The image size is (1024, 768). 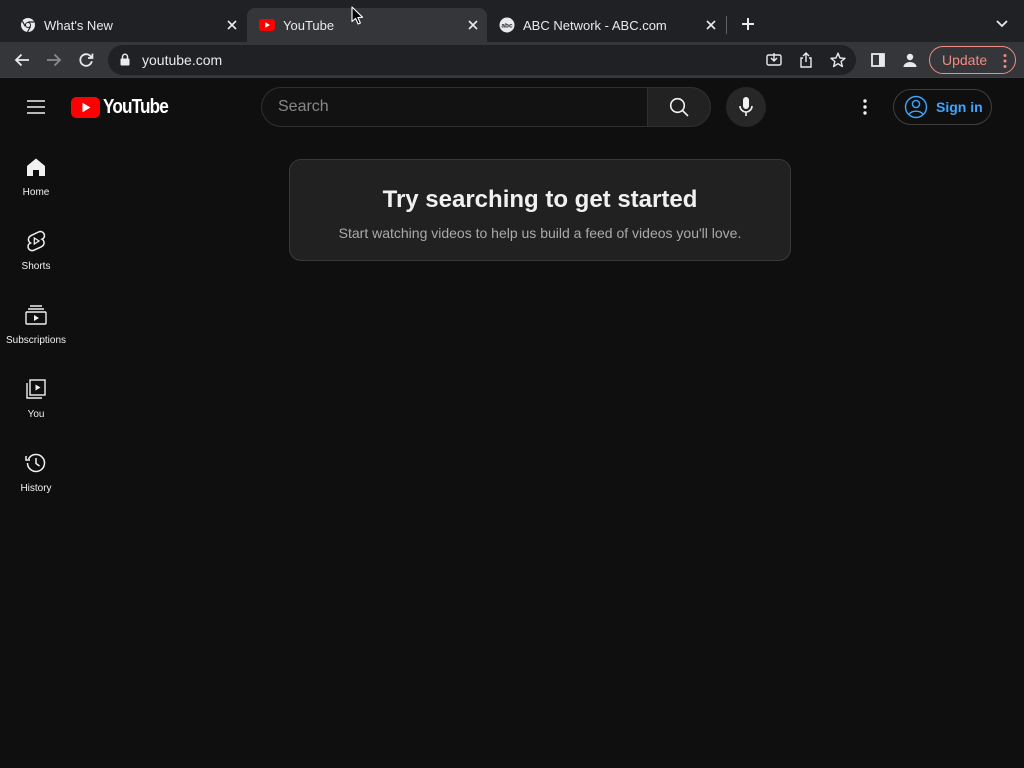 I want to click on new-tab-button, so click(x=748, y=24).